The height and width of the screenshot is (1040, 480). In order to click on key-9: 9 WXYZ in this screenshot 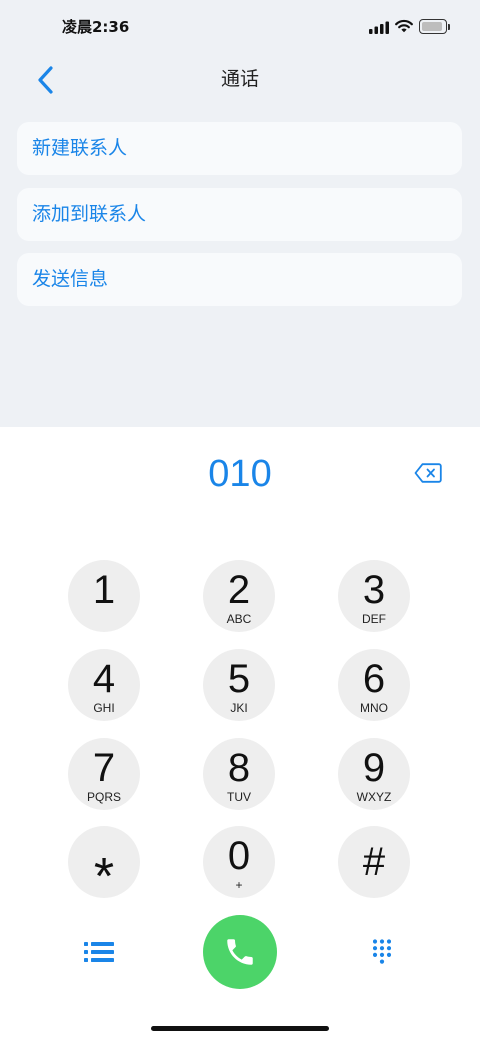, I will do `click(374, 774)`.